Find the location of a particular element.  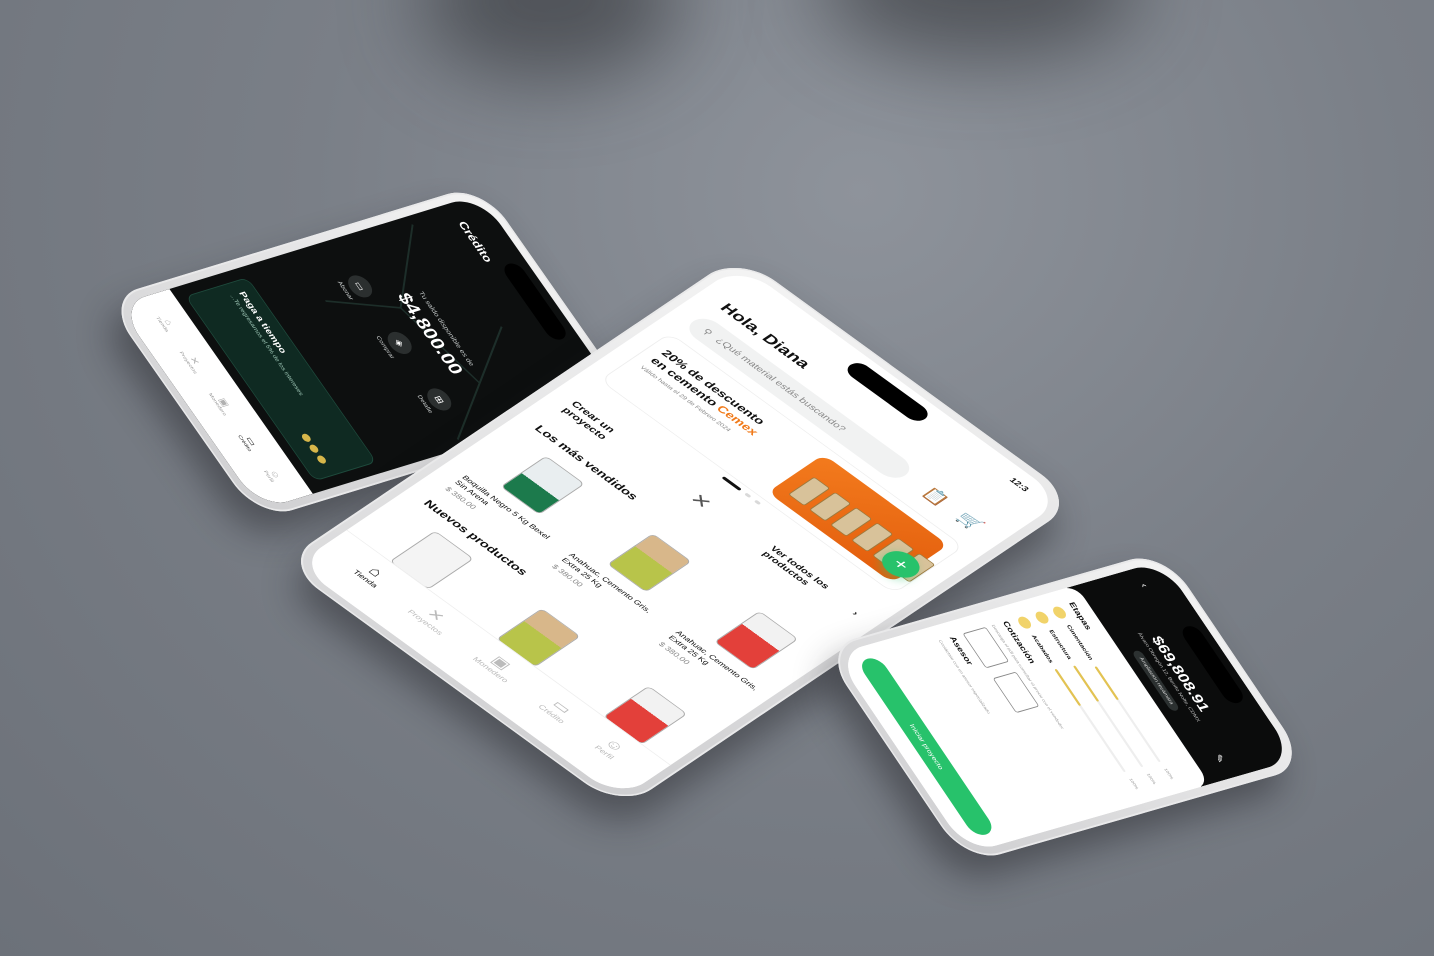

clipboard-icon: 📋 is located at coordinates (935, 497).